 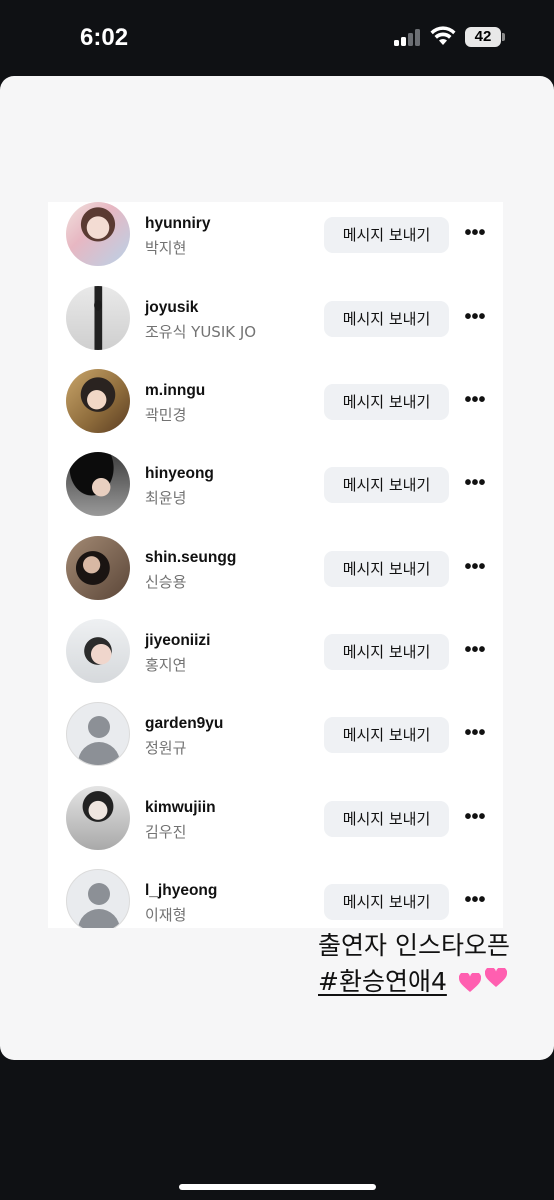 What do you see at coordinates (275, 328) in the screenshot?
I see `list-item: joyusik 조유식 YUSIK JO 메시지 보내기 •••` at bounding box center [275, 328].